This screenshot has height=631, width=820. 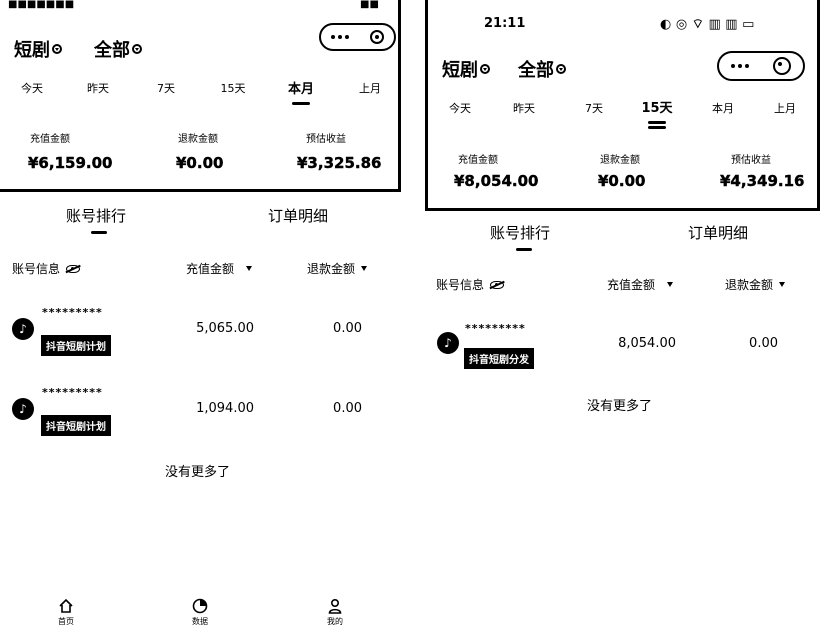 I want to click on metric-income-value: ¥4,349.16, so click(x=762, y=181).